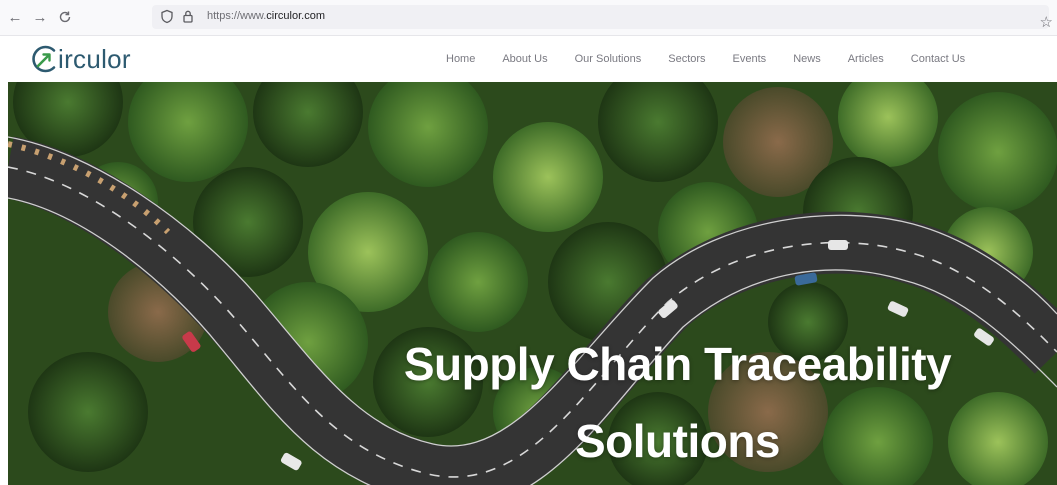 This screenshot has height=485, width=1057. Describe the element at coordinates (602, 18) in the screenshot. I see `address-bar: https://www.circulor.com ☆` at that location.